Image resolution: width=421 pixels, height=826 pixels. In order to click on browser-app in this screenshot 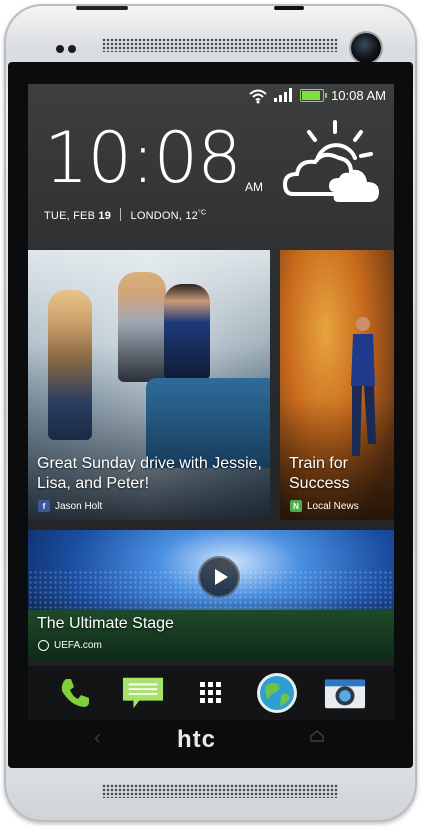, I will do `click(277, 693)`.